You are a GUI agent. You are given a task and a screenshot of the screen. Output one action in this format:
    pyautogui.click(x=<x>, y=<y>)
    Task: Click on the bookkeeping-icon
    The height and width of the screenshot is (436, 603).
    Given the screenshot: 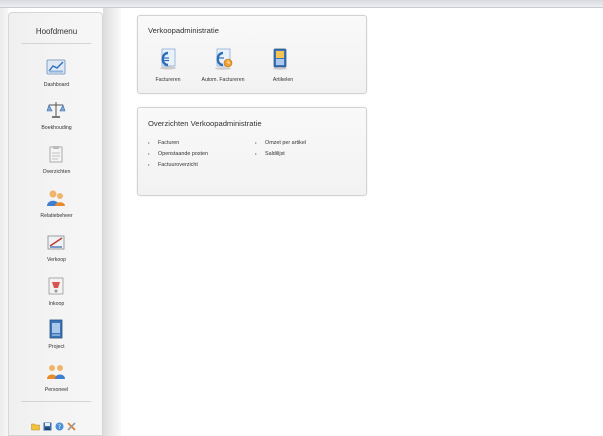 What is the action you would take?
    pyautogui.click(x=56, y=110)
    